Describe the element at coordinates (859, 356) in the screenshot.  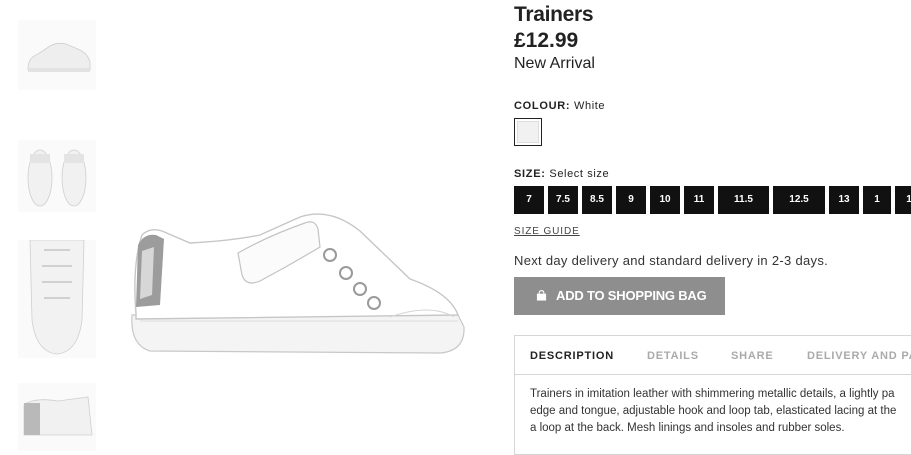
I see `tab-delivery-and-payment: DELIVERY AND PA` at that location.